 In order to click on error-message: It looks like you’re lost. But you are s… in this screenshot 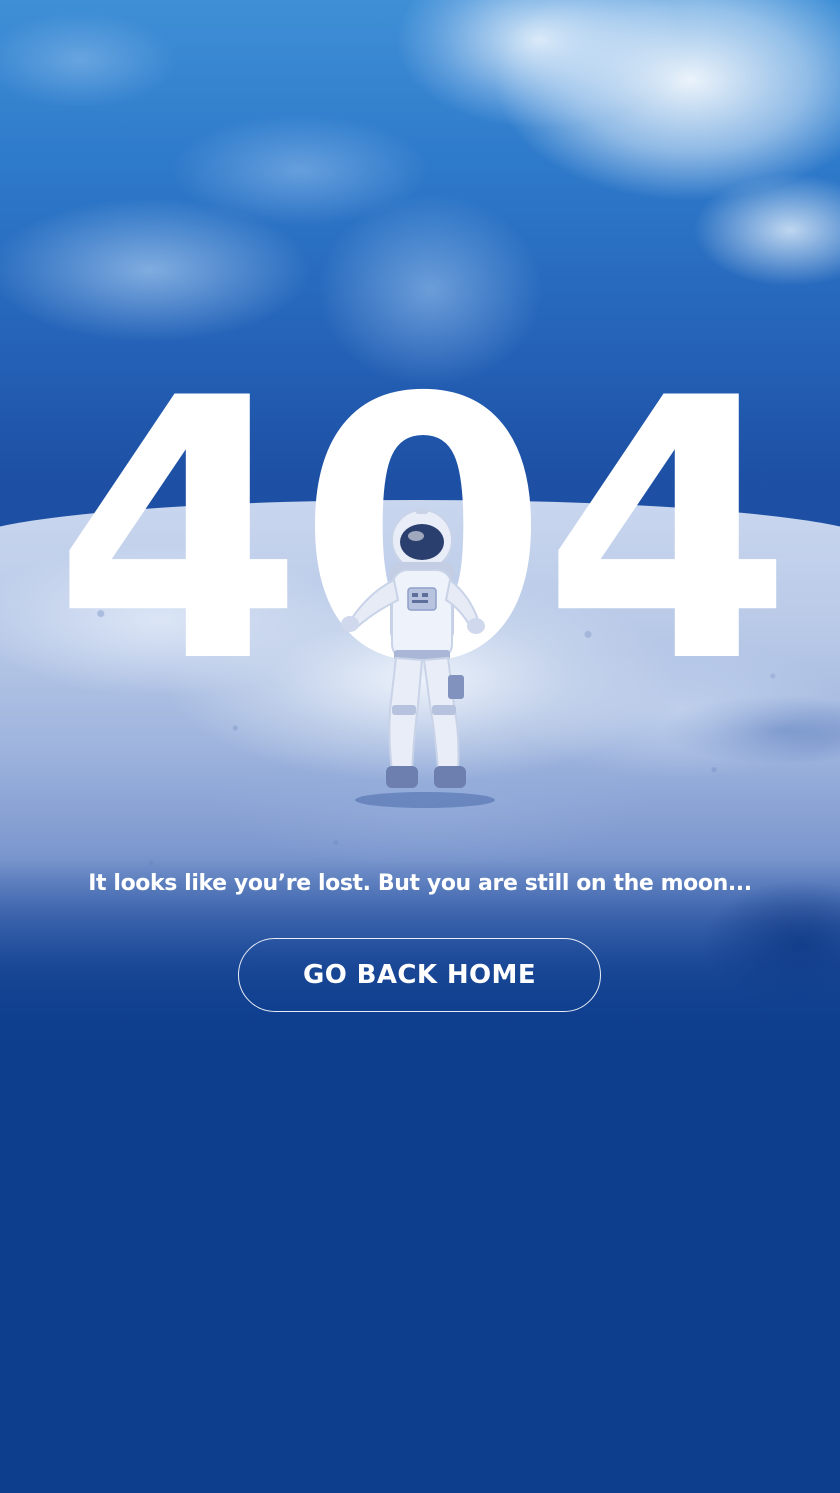, I will do `click(420, 883)`.